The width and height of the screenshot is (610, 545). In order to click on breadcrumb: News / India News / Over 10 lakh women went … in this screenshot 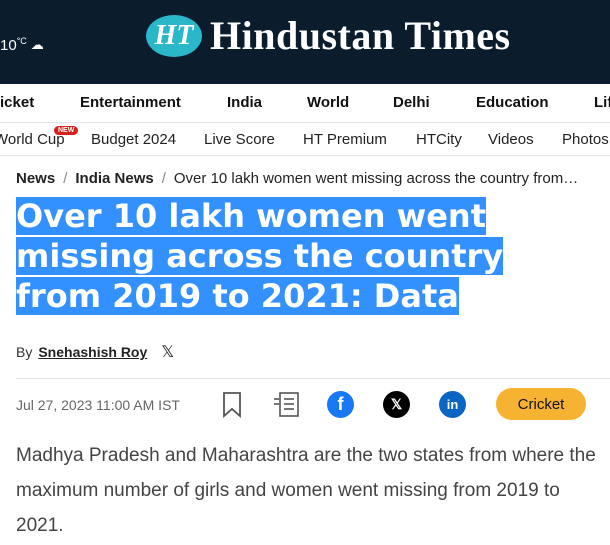, I will do `click(297, 178)`.